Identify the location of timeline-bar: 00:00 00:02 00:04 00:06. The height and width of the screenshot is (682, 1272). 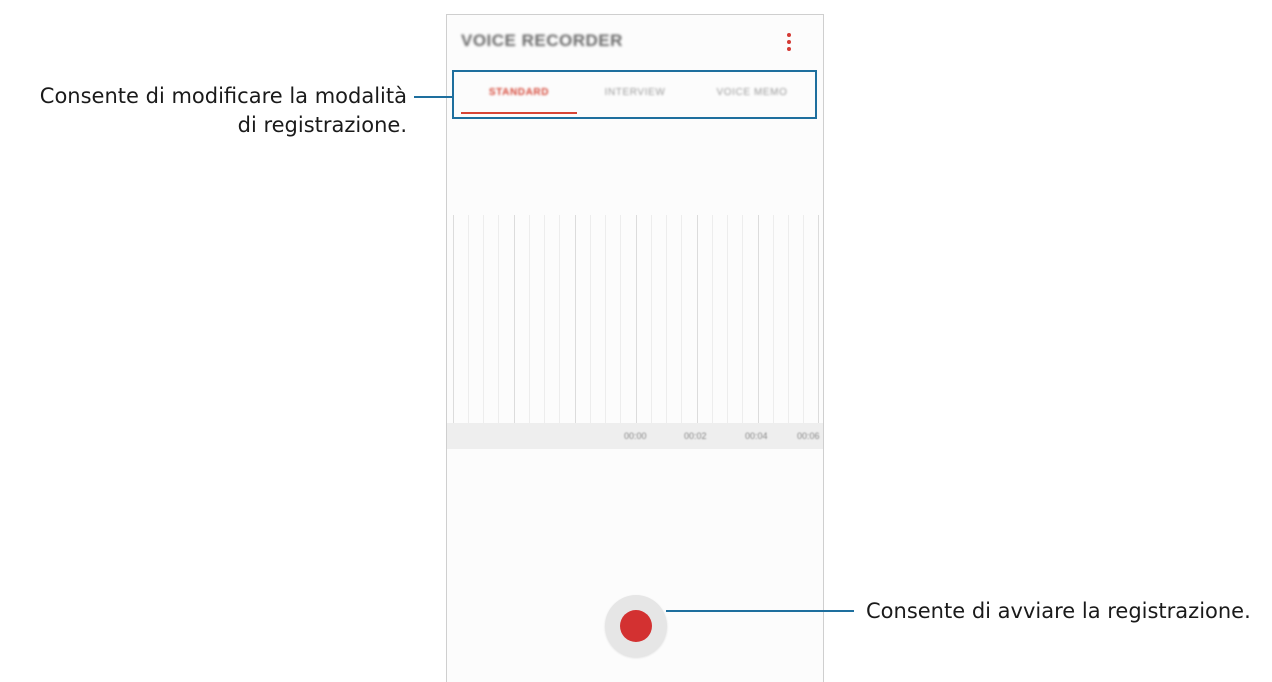
(635, 436).